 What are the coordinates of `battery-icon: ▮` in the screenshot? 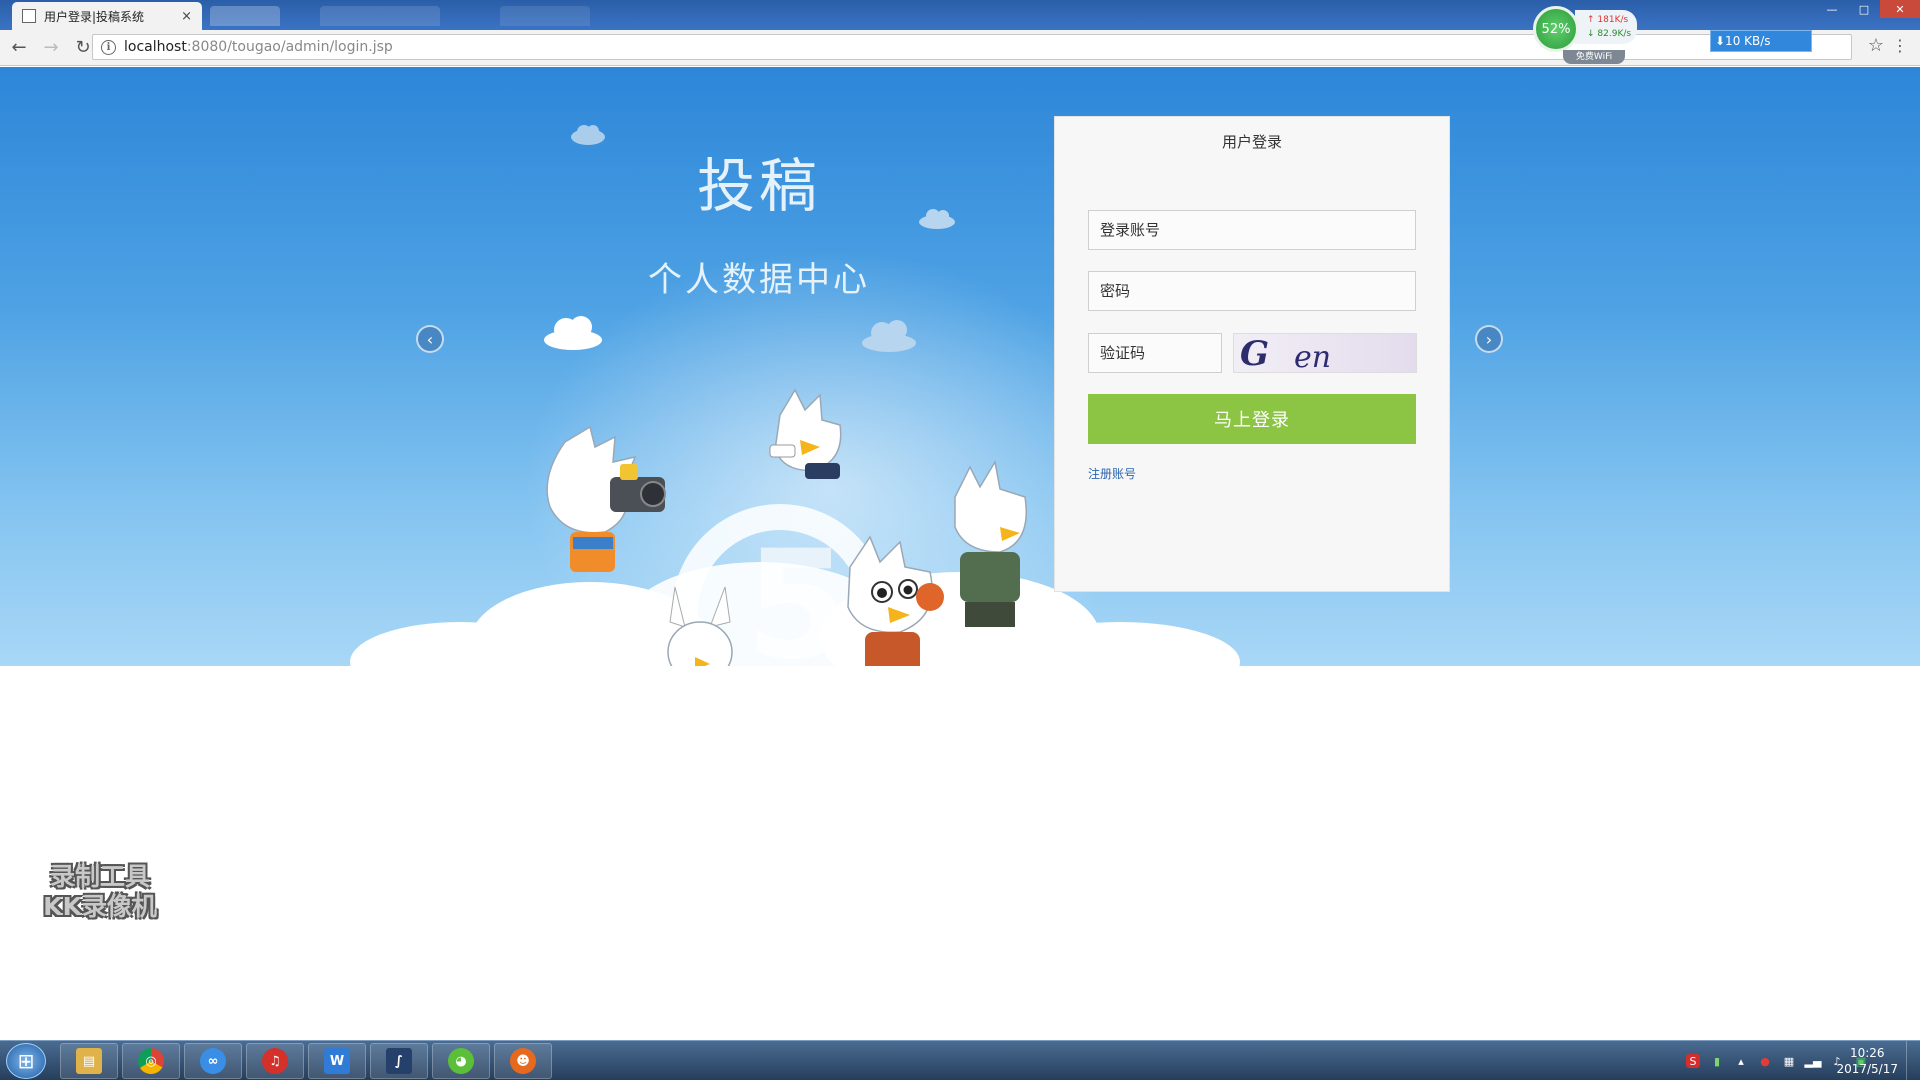 It's located at (1717, 1061).